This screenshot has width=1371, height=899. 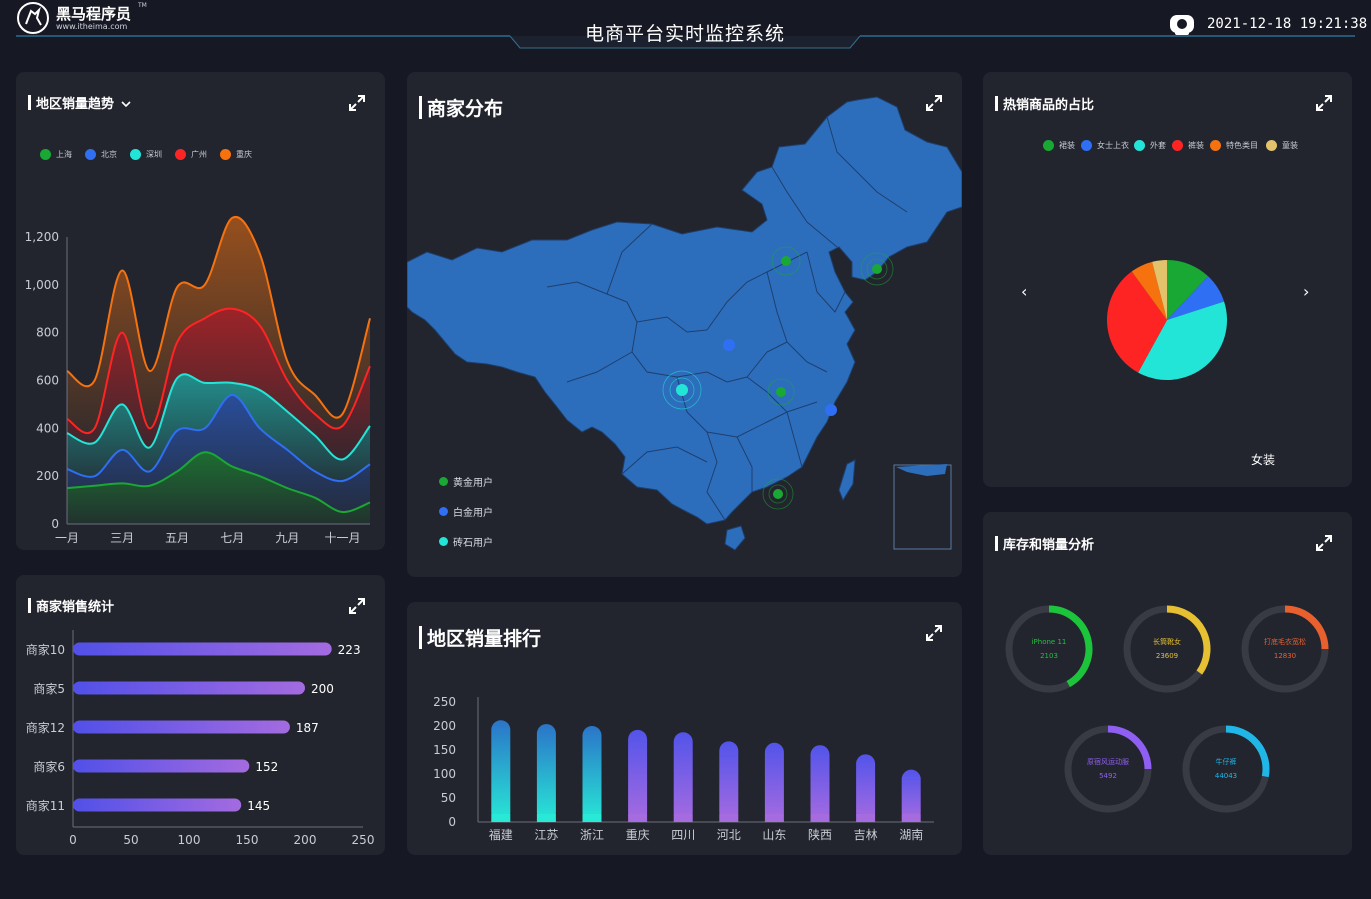 What do you see at coordinates (1167, 320) in the screenshot?
I see `hot-pie-chart` at bounding box center [1167, 320].